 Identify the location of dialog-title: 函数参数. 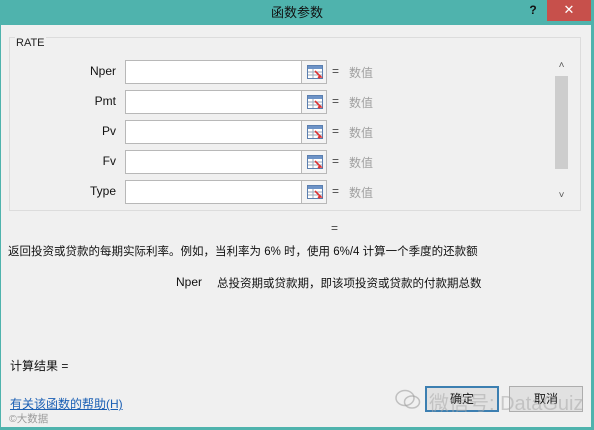
(296, 12).